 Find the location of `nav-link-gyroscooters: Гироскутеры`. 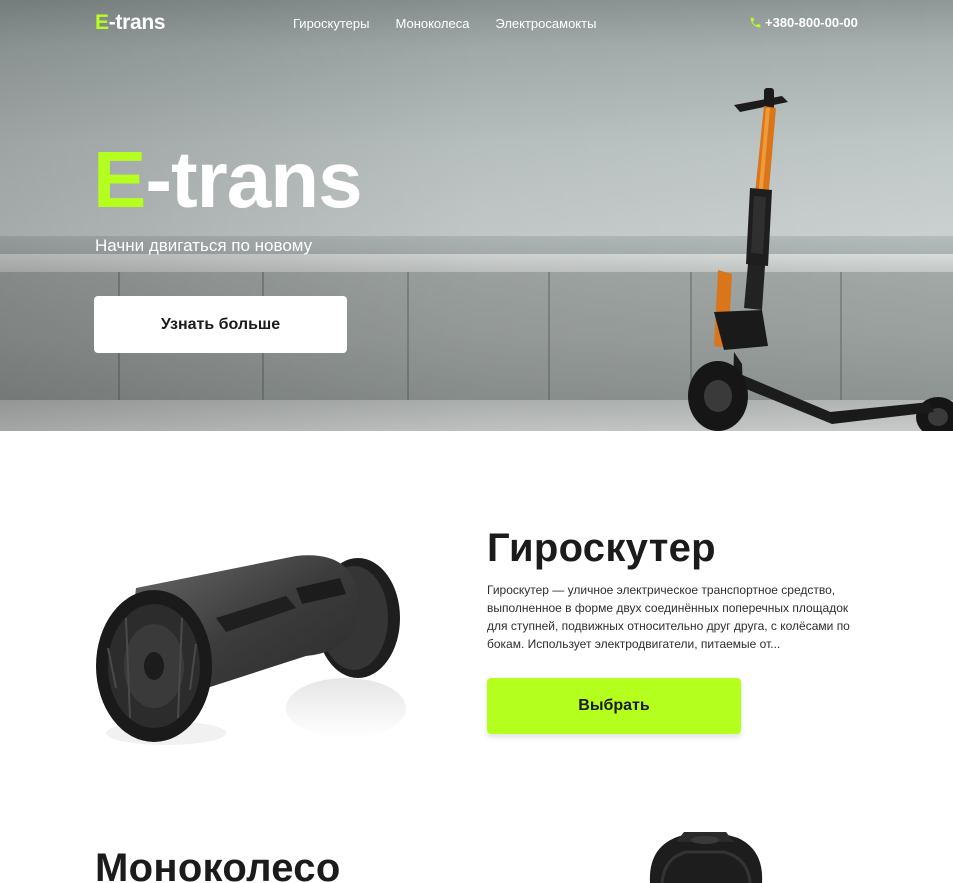

nav-link-gyroscooters: Гироскутеры is located at coordinates (331, 23).